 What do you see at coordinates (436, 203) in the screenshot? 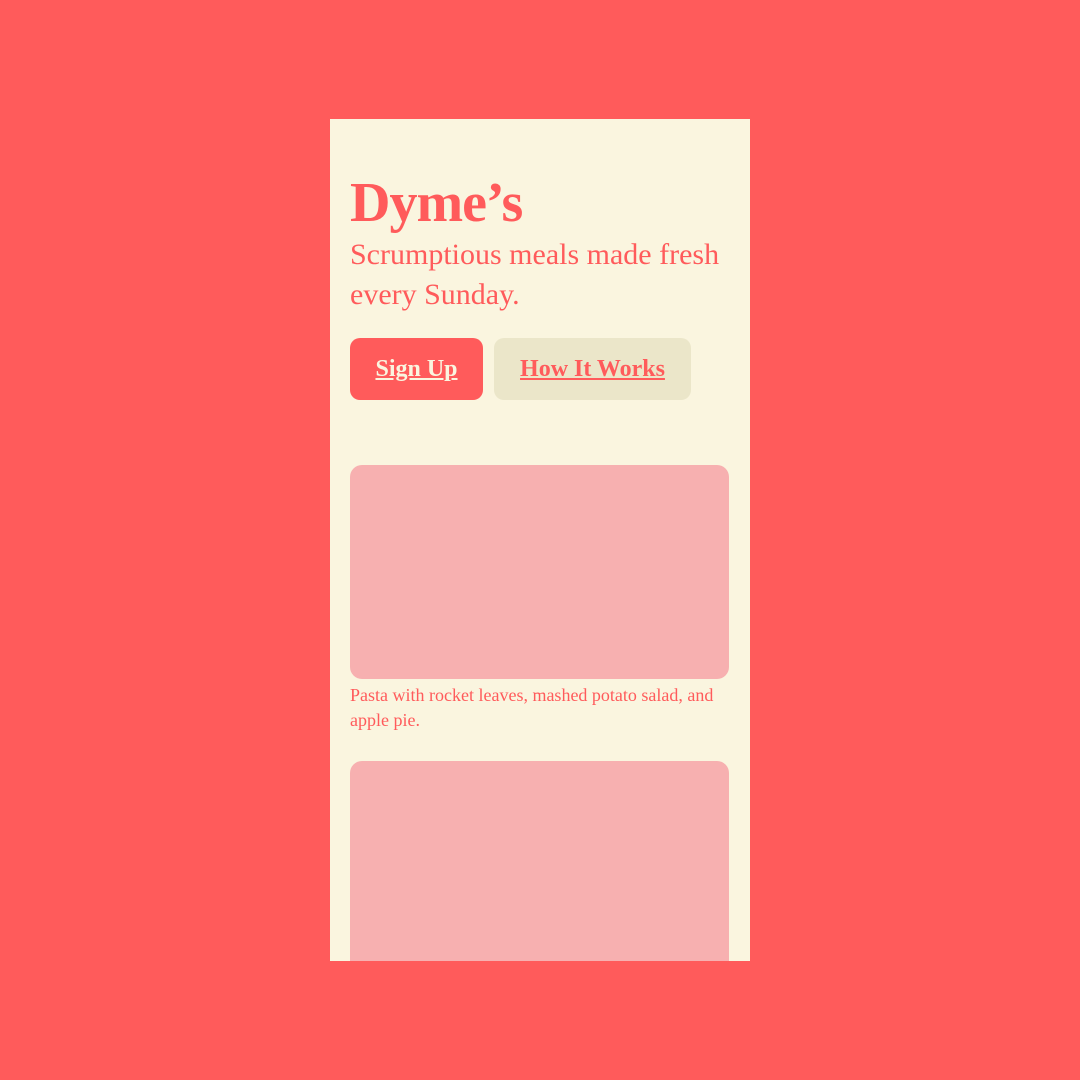
I see `brand-title: Dyme’s` at bounding box center [436, 203].